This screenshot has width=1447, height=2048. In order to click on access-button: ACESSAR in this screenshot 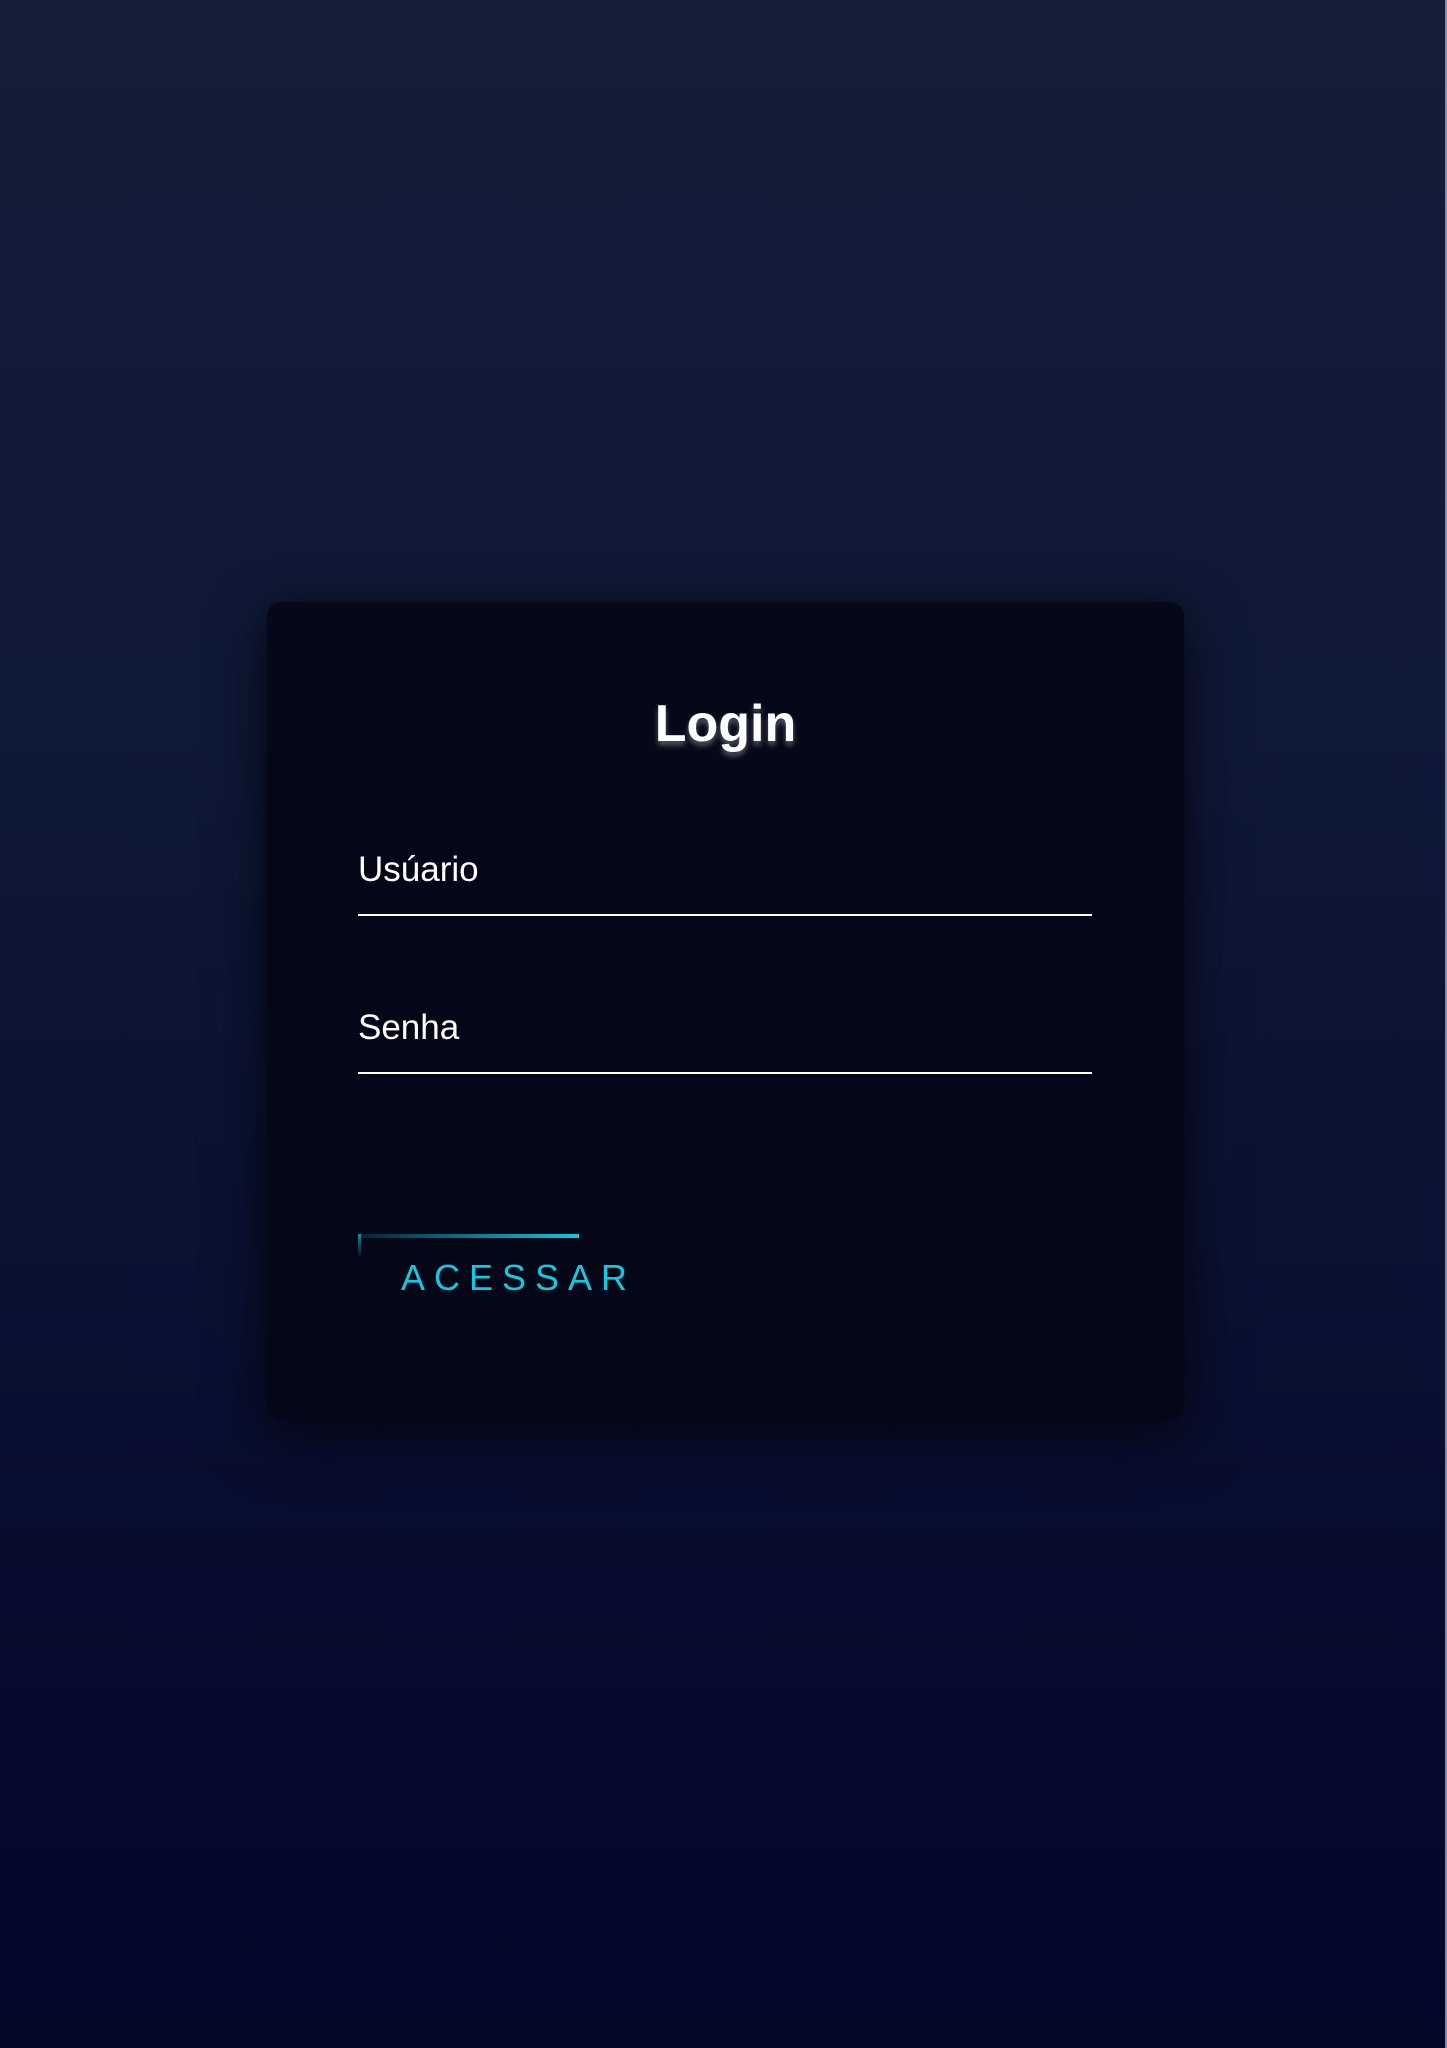, I will do `click(508, 1269)`.